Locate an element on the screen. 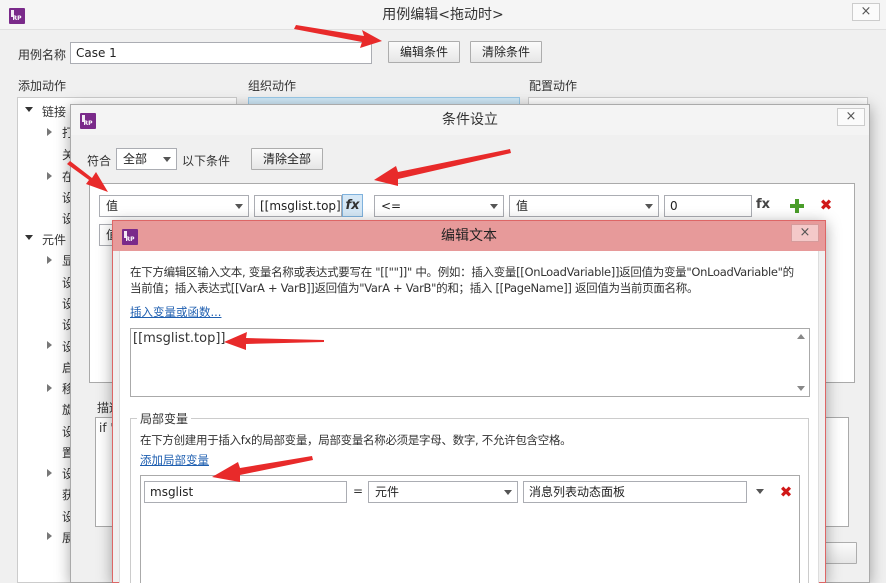 This screenshot has width=886, height=583. edit-text-title: 编辑文本 is located at coordinates (469, 236).